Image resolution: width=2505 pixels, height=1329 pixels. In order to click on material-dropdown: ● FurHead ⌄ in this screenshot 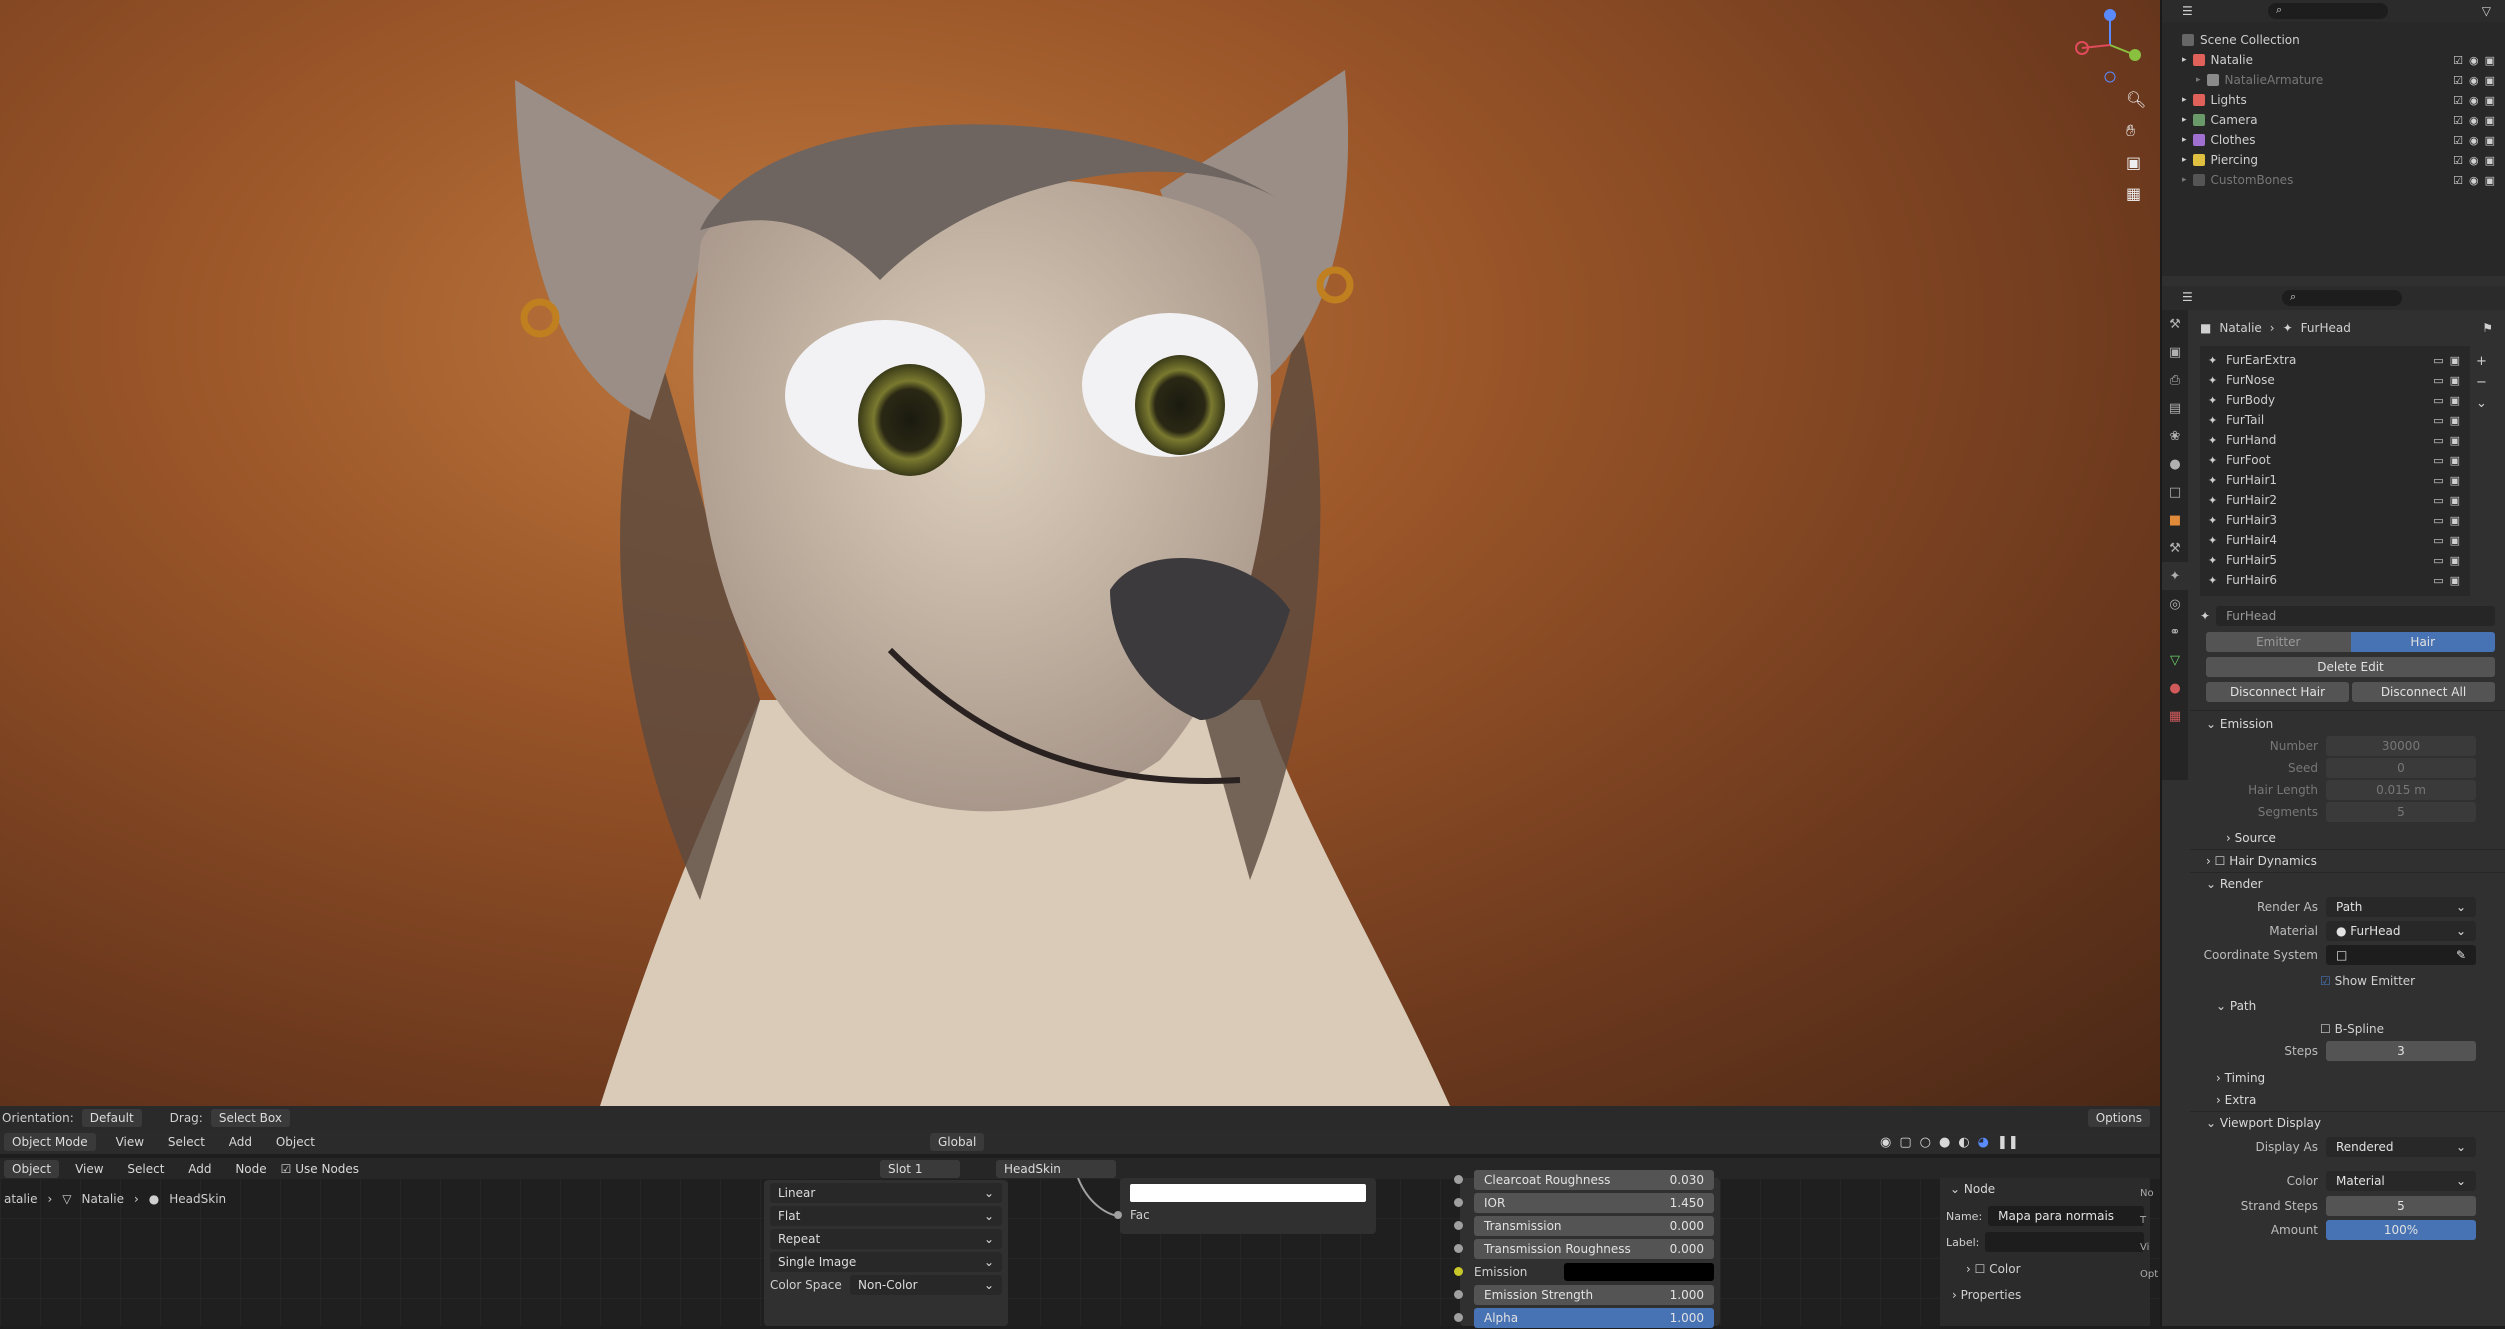, I will do `click(2401, 931)`.